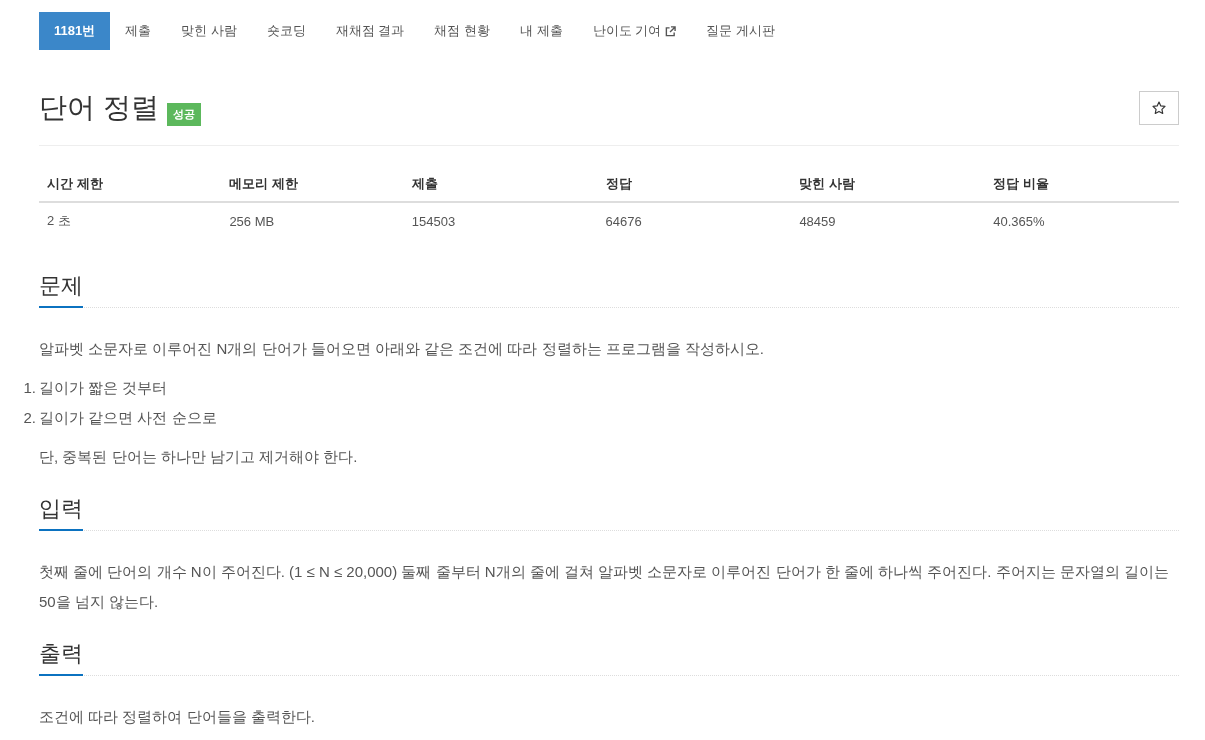  I want to click on table-header: 제출, so click(500, 184).